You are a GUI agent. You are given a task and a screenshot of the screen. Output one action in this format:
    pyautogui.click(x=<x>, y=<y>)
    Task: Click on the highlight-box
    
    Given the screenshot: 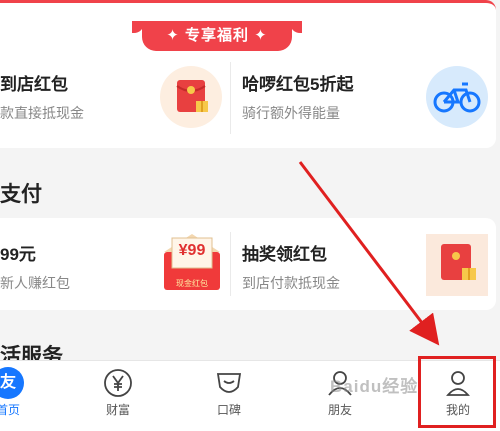 What is the action you would take?
    pyautogui.click(x=457, y=392)
    